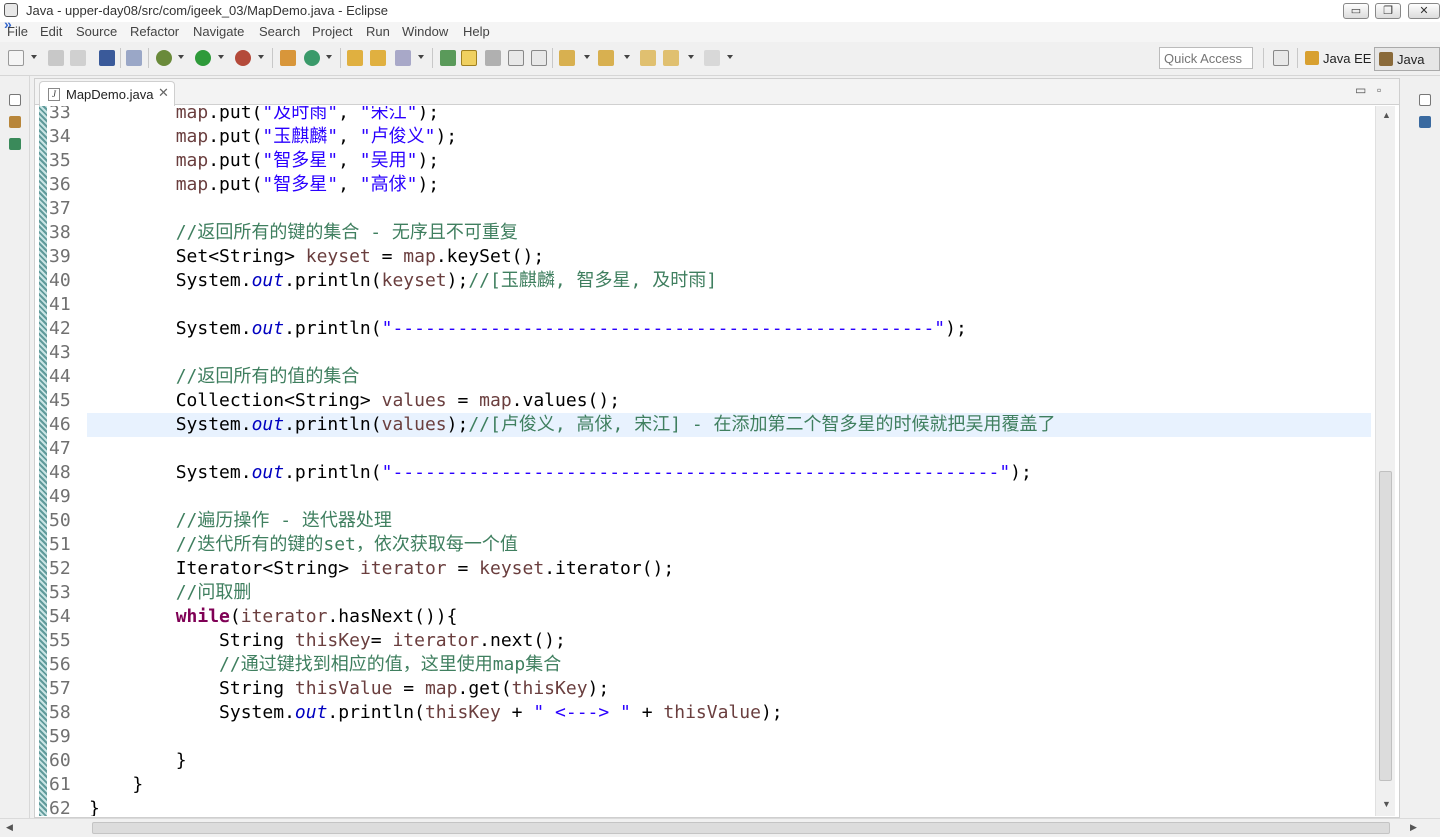 This screenshot has width=1440, height=837. What do you see at coordinates (164, 58) in the screenshot?
I see `debug-icon` at bounding box center [164, 58].